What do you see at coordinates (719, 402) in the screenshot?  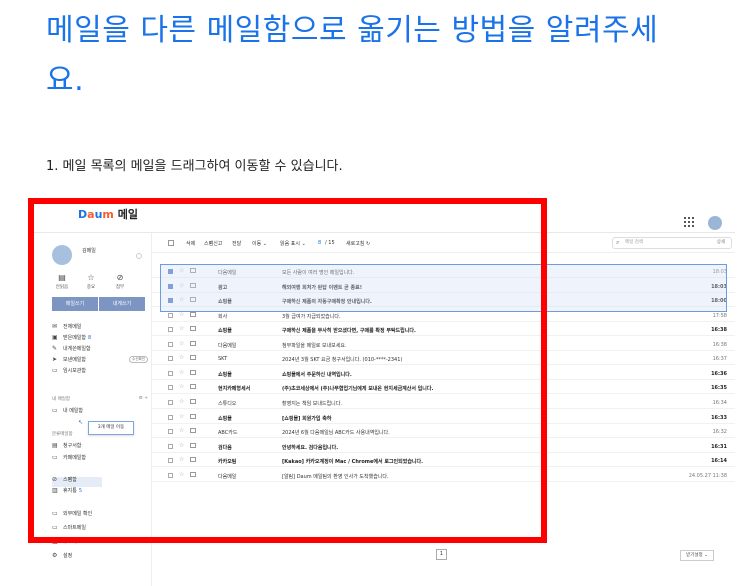 I see `mail-date: 16:34` at bounding box center [719, 402].